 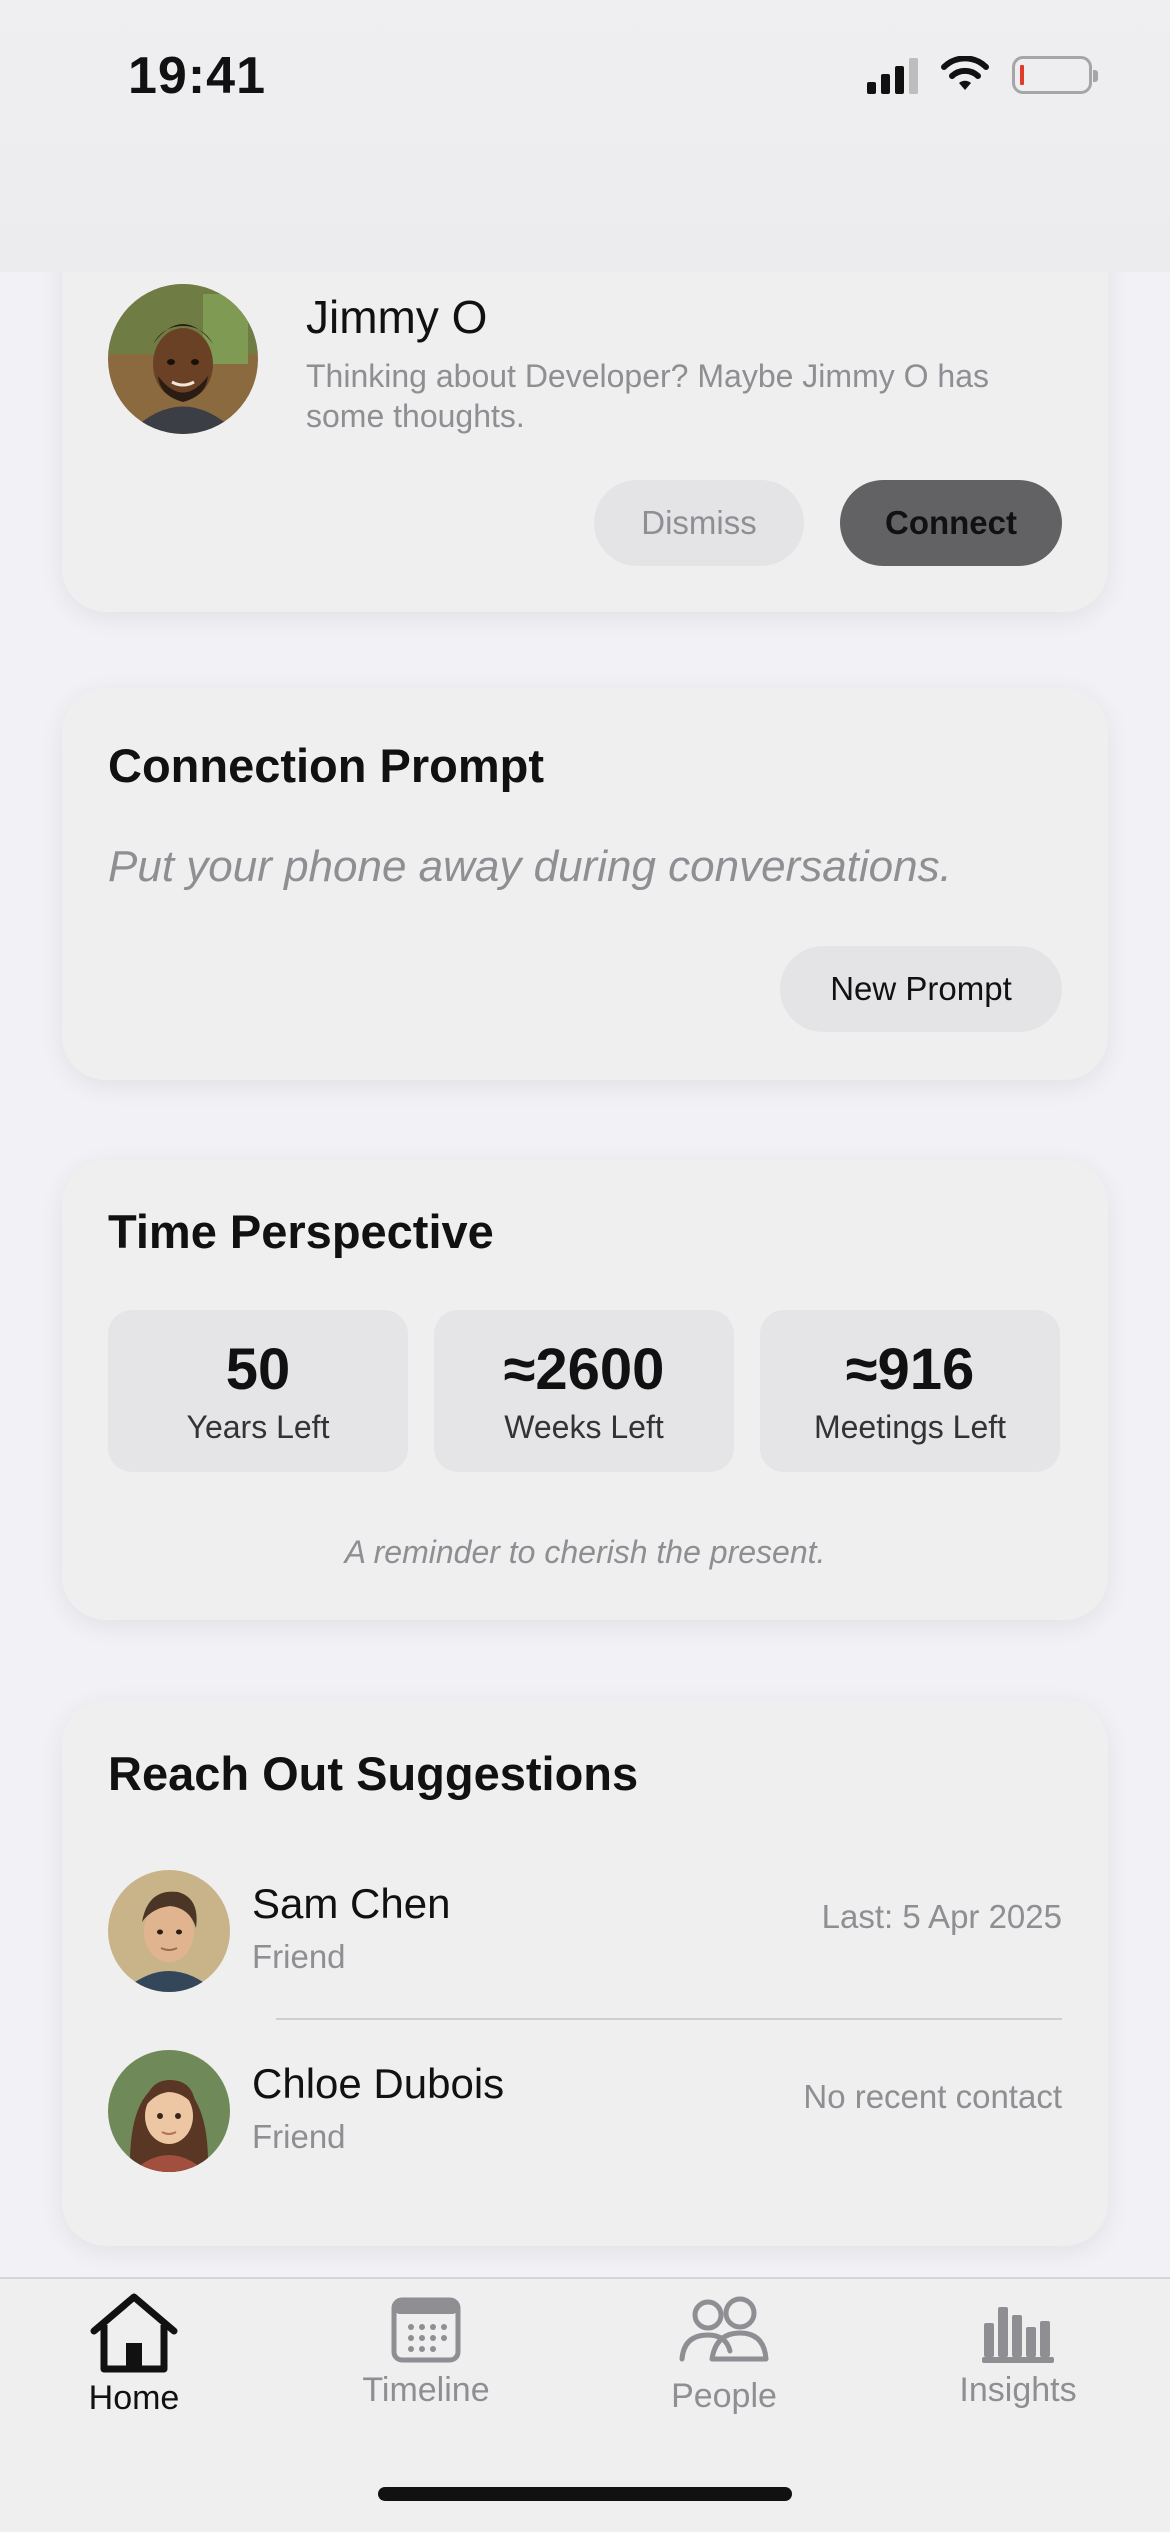 I want to click on avatar-chloe-image, so click(x=169, y=2111).